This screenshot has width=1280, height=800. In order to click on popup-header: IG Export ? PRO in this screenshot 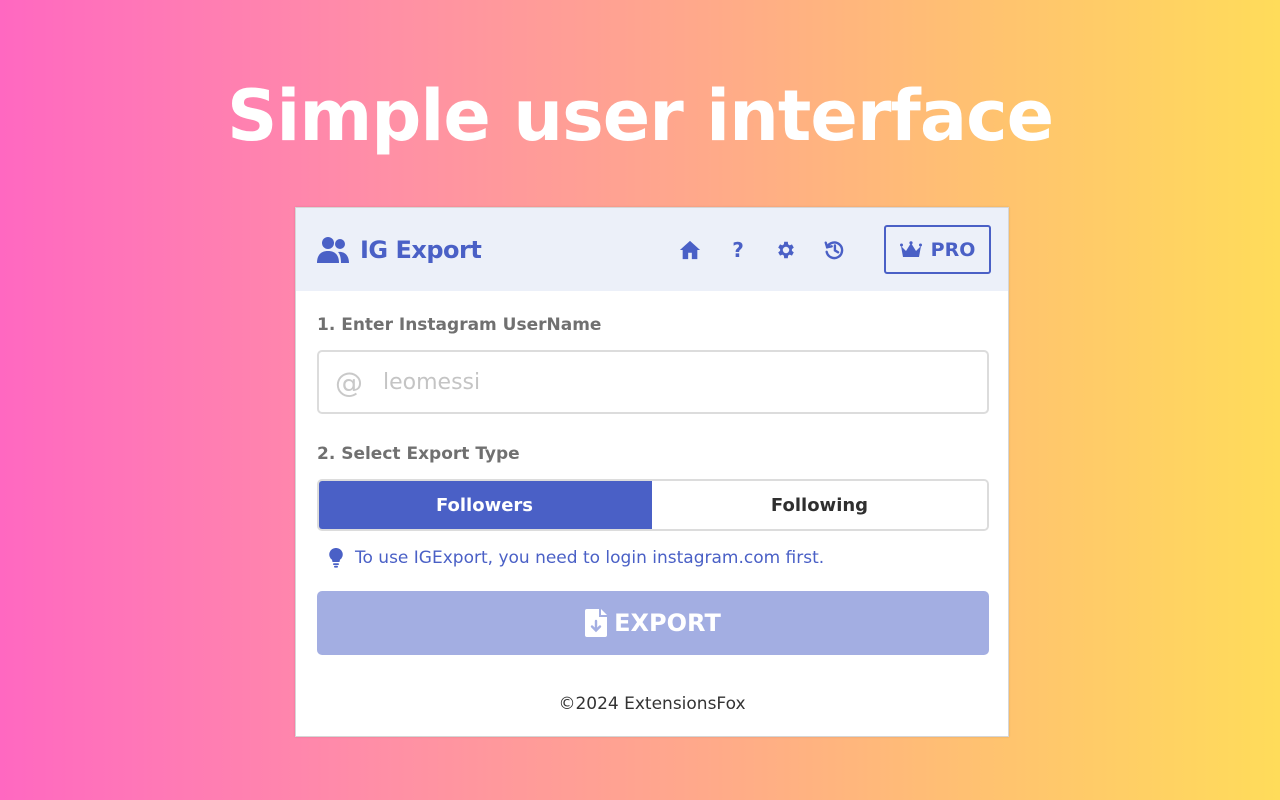, I will do `click(652, 249)`.